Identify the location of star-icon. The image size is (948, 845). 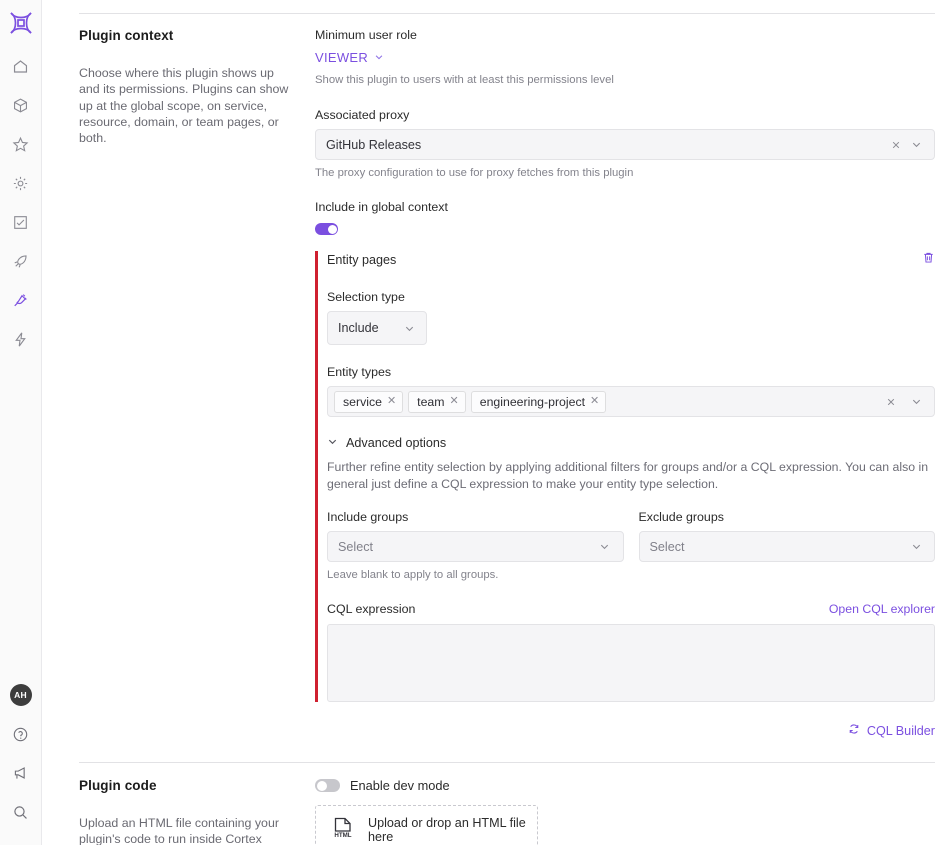
(20, 144).